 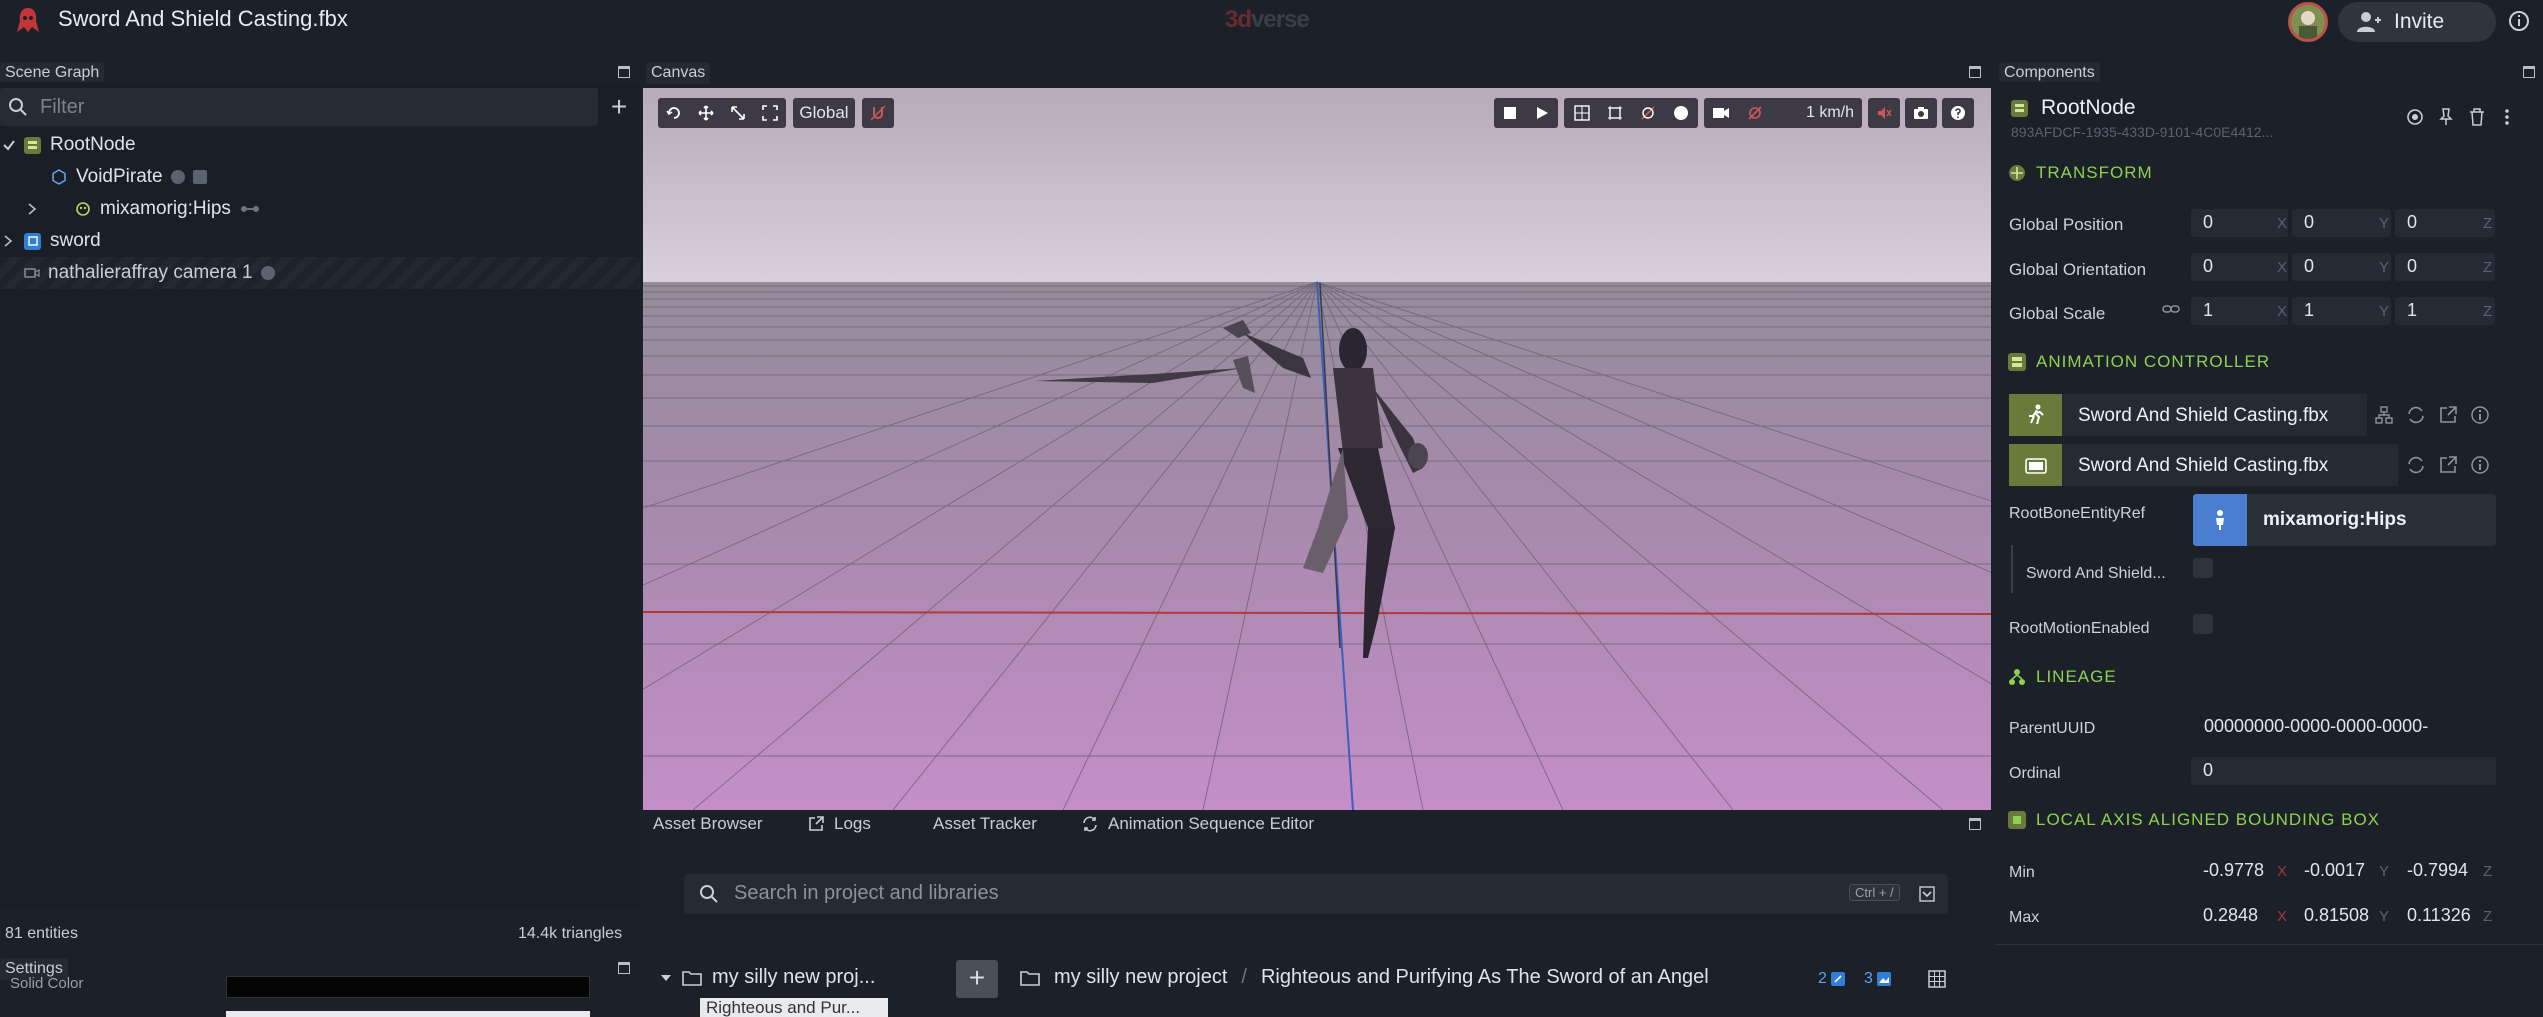 I want to click on tree-row-sword: sword, so click(x=320, y=241).